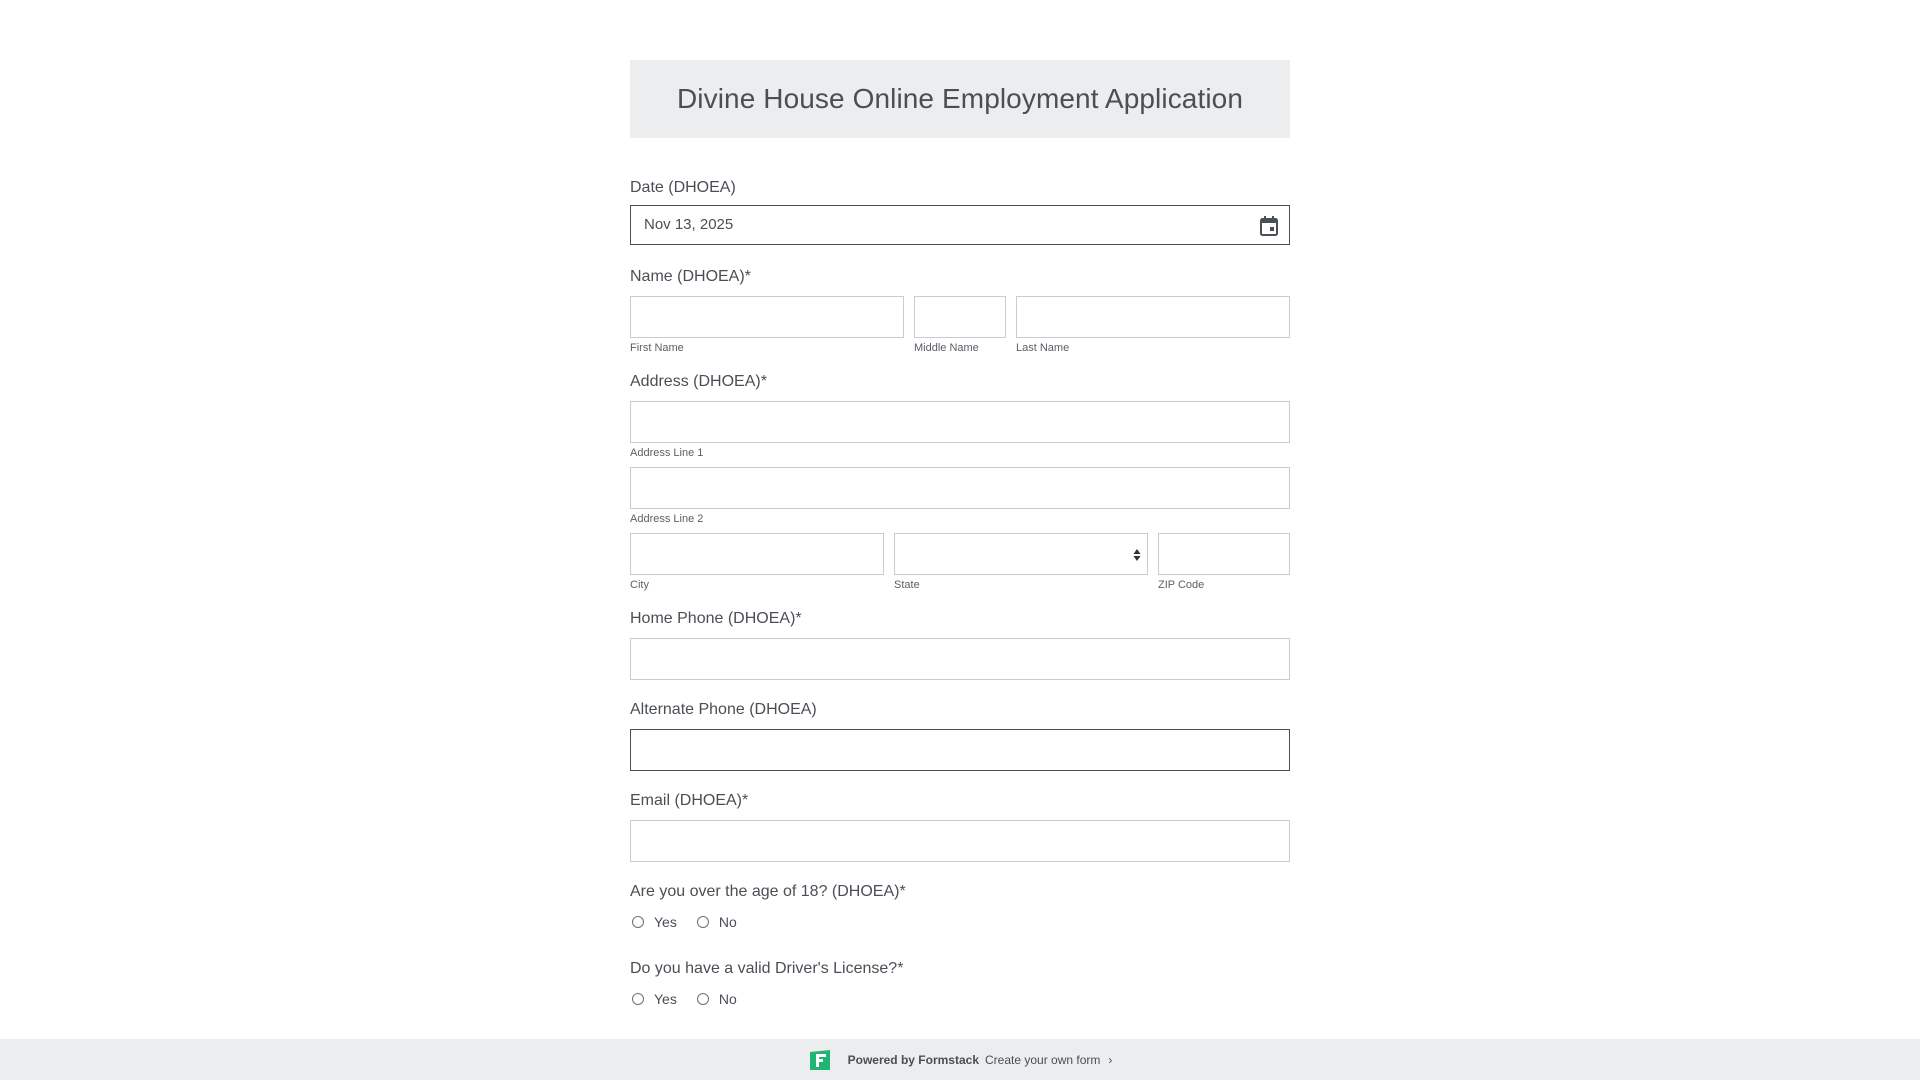 The height and width of the screenshot is (1080, 1920). Describe the element at coordinates (716, 618) in the screenshot. I see `home-phone-label: Home Phone (DHOEA)*` at that location.